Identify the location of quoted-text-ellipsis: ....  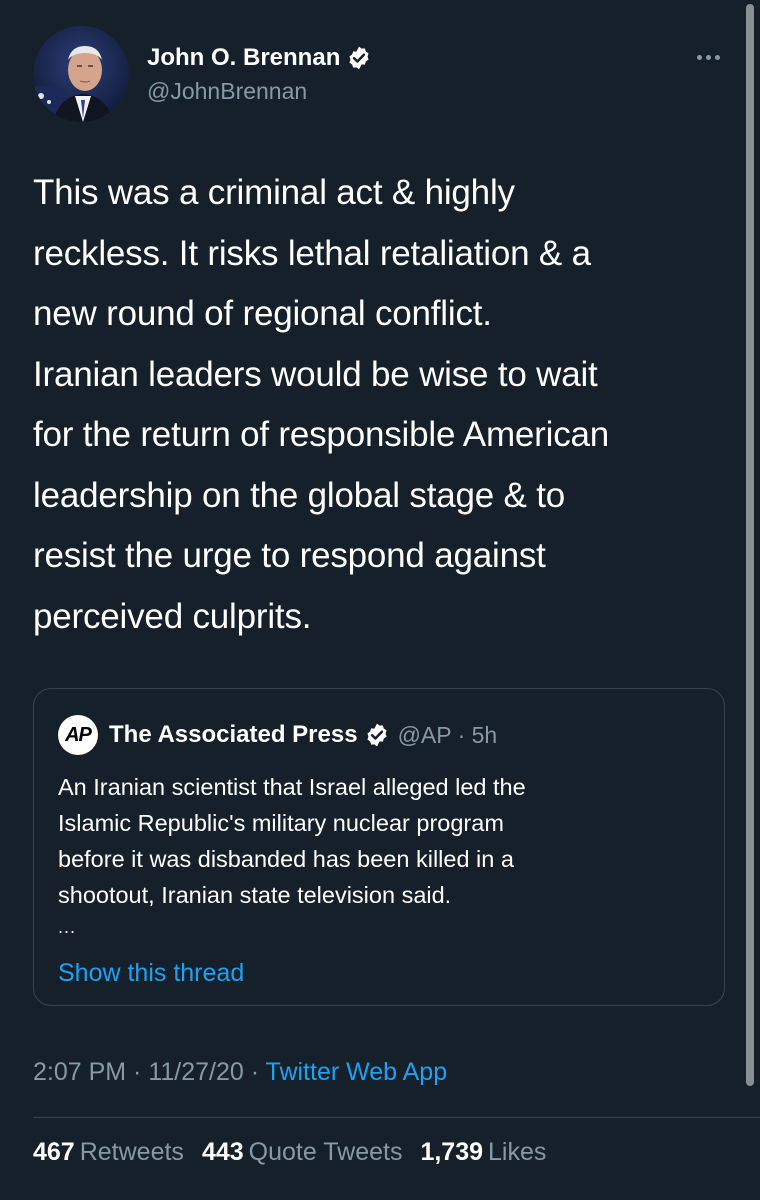
(67, 927).